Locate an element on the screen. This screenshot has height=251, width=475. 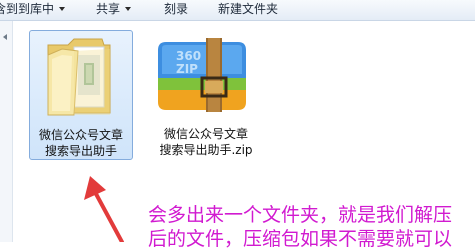
annotation-text: 会多出来一个文件夹，就是我们解压 后的文件，压缩包如果不需要就可以 is located at coordinates (308, 227).